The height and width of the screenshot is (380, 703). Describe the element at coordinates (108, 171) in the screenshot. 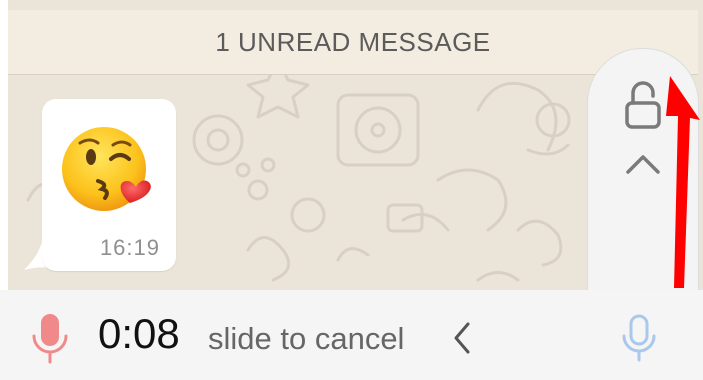

I see `kiss-emoji-icon` at that location.